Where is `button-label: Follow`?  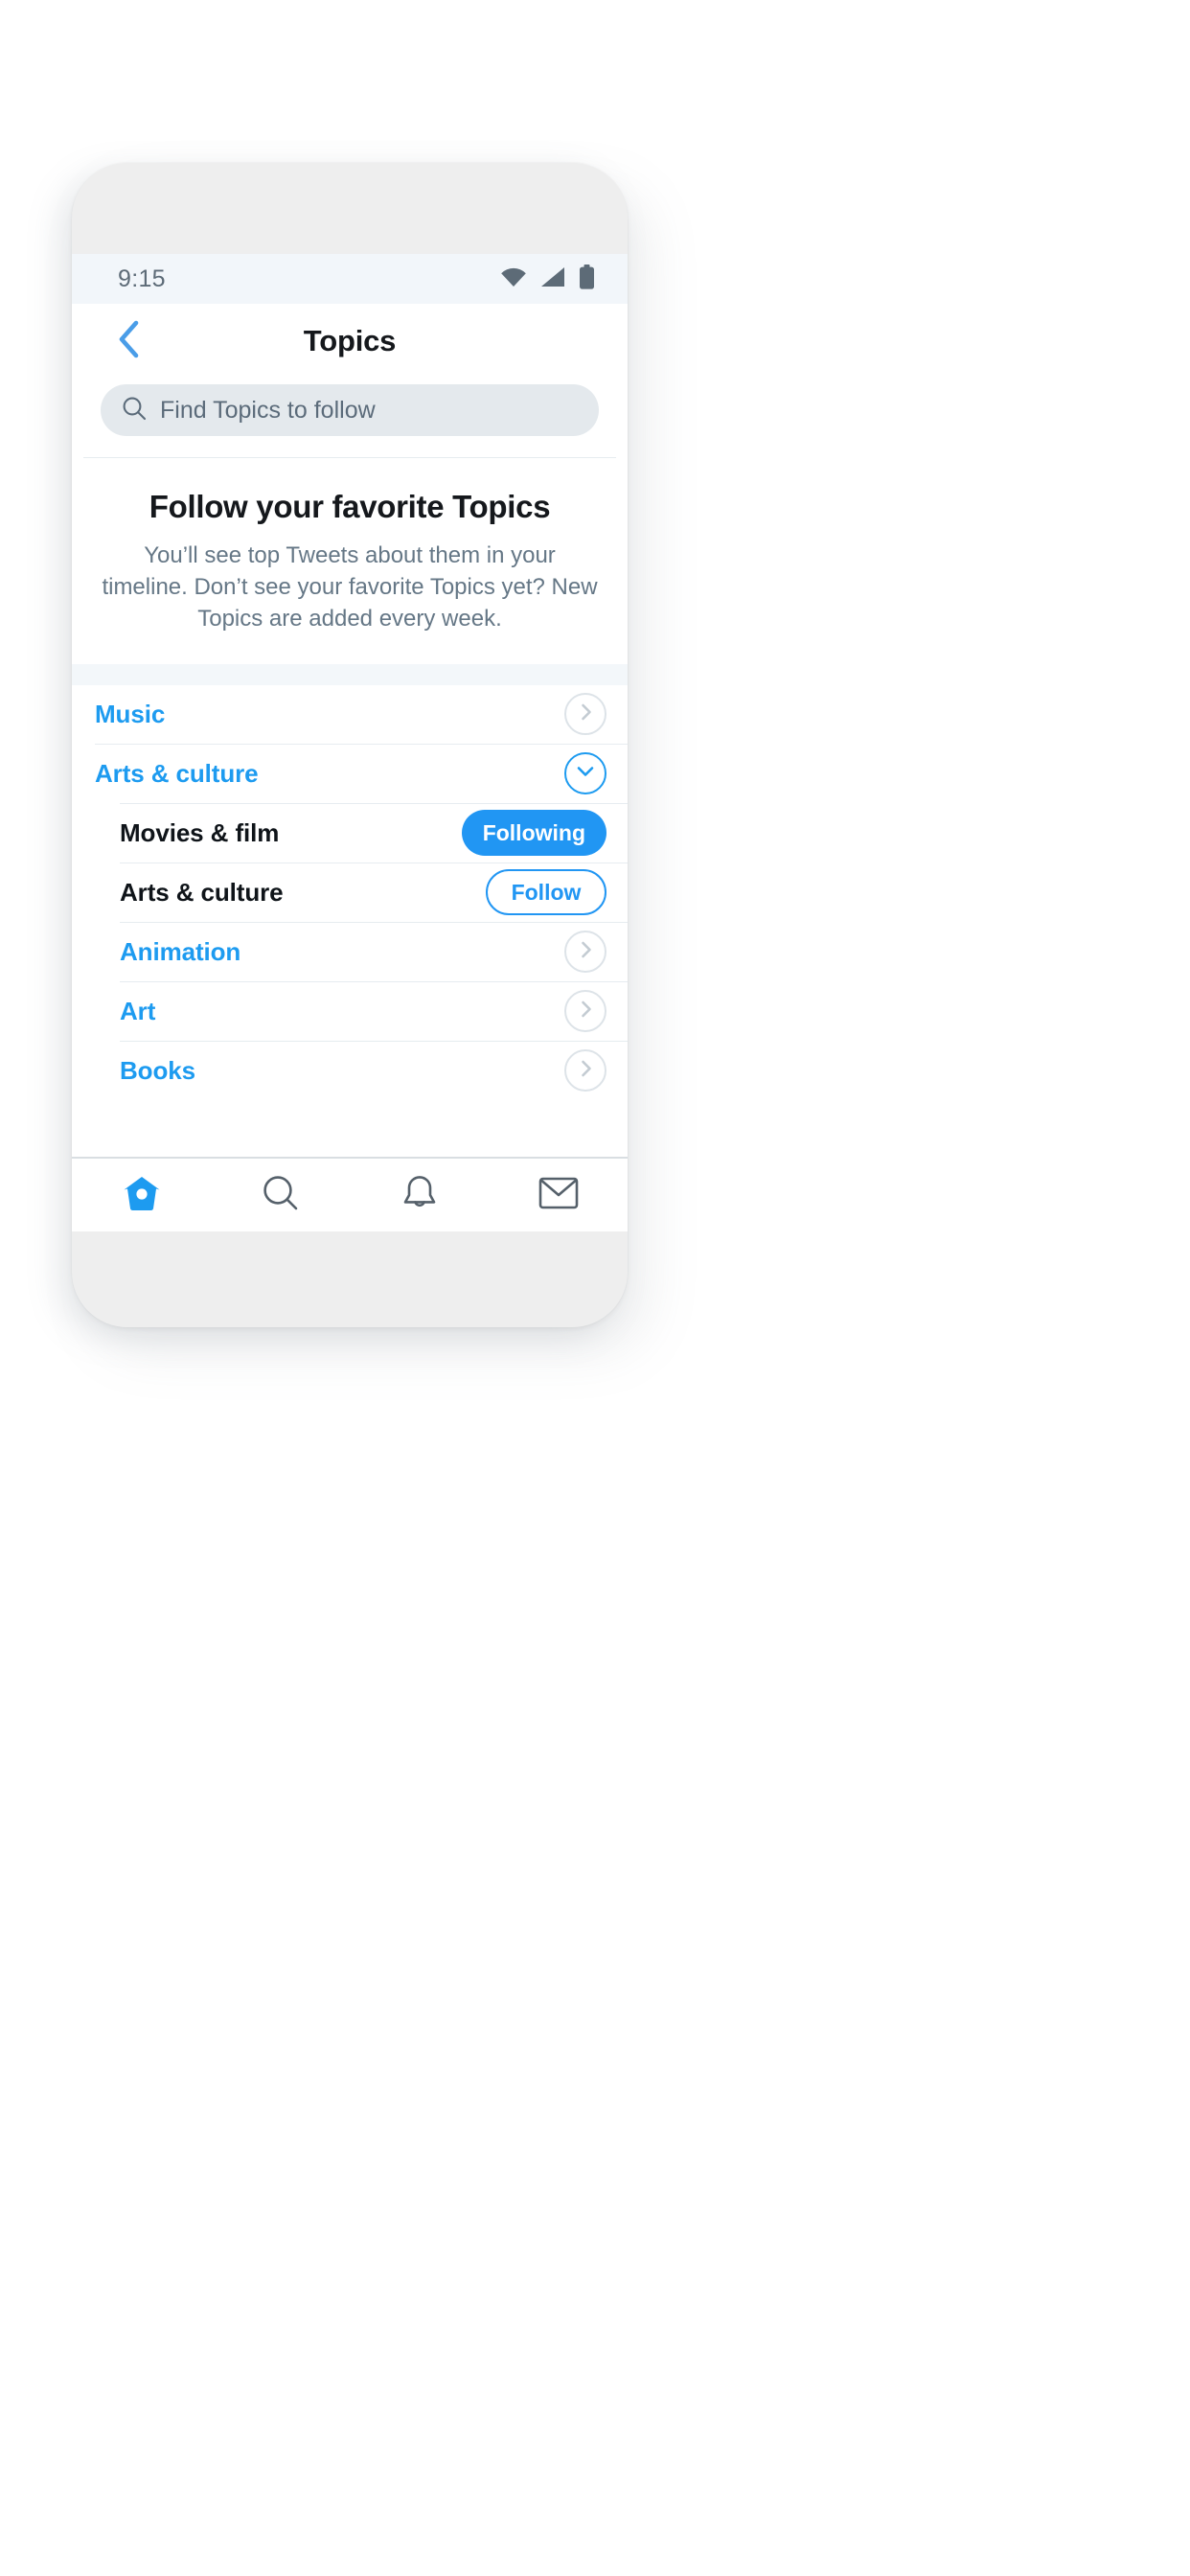 button-label: Follow is located at coordinates (546, 892).